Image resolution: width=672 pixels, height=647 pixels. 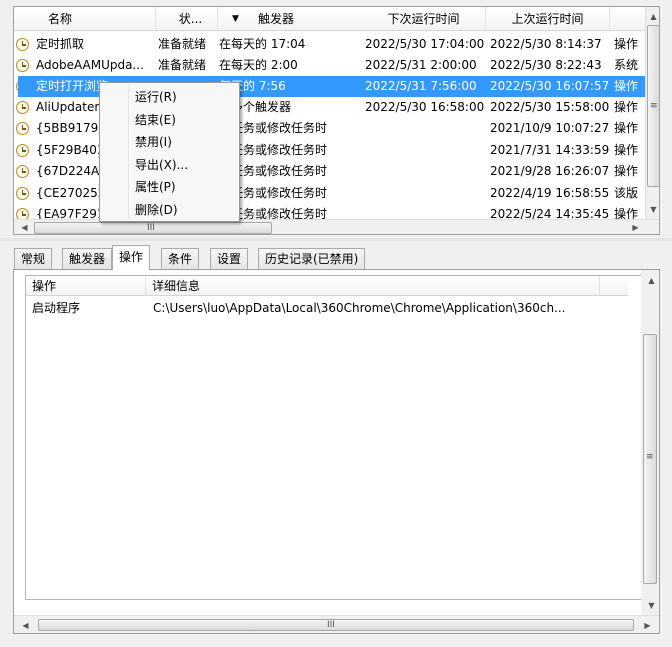 What do you see at coordinates (548, 19) in the screenshot?
I see `column-header-last-run: 上次运行时间` at bounding box center [548, 19].